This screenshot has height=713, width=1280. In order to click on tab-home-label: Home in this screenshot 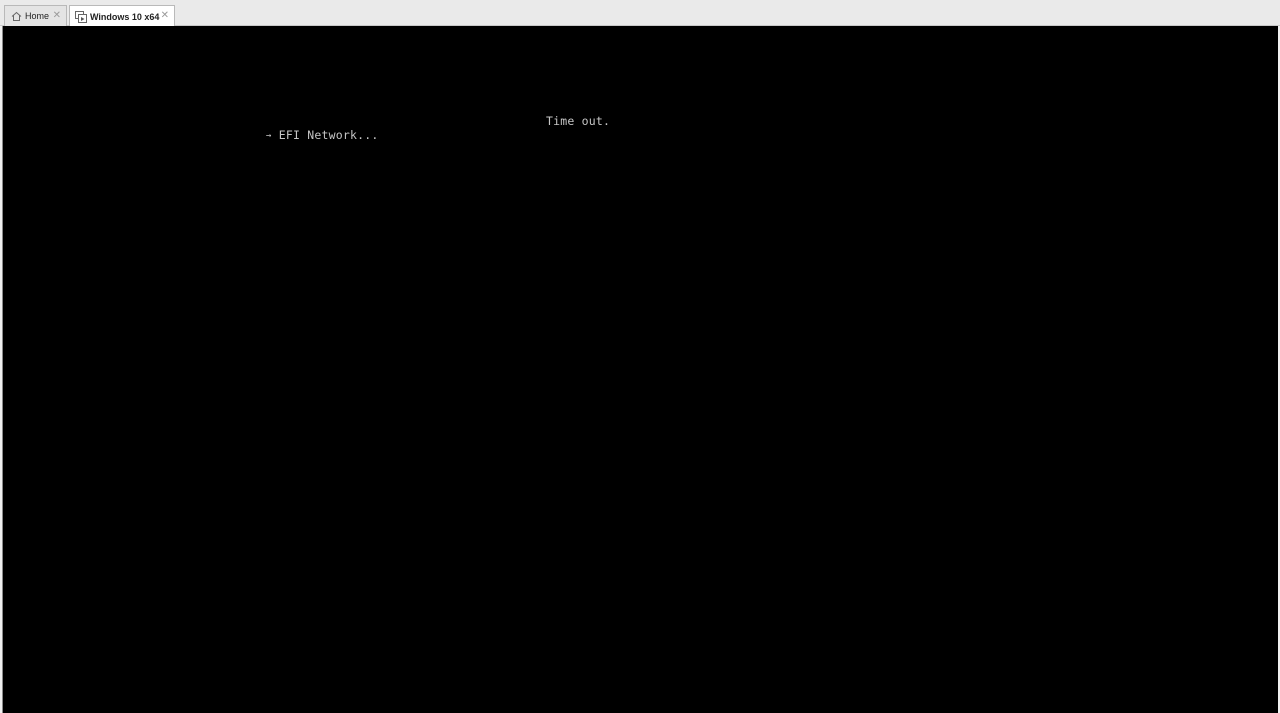, I will do `click(37, 16)`.